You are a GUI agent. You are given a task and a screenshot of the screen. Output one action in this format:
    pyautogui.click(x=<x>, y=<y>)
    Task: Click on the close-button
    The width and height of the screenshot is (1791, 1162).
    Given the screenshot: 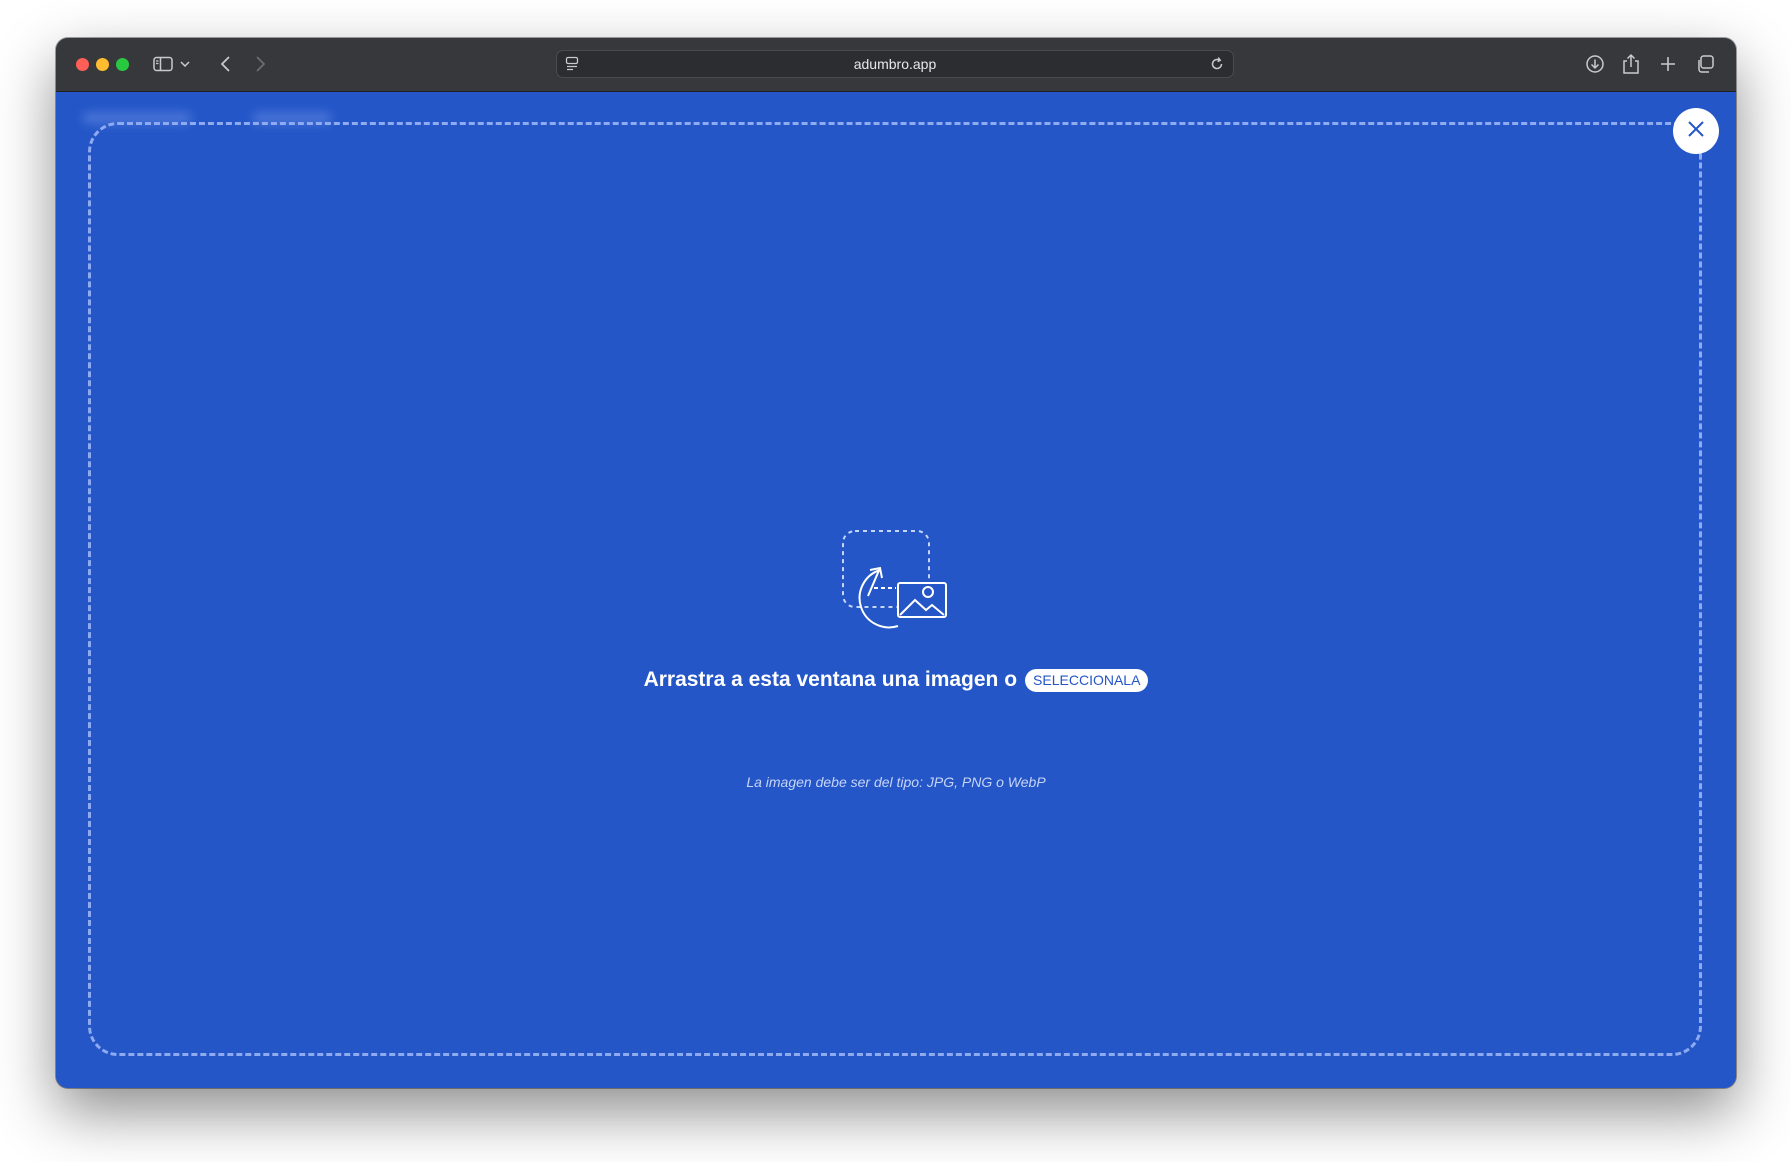 What is the action you would take?
    pyautogui.click(x=1696, y=131)
    